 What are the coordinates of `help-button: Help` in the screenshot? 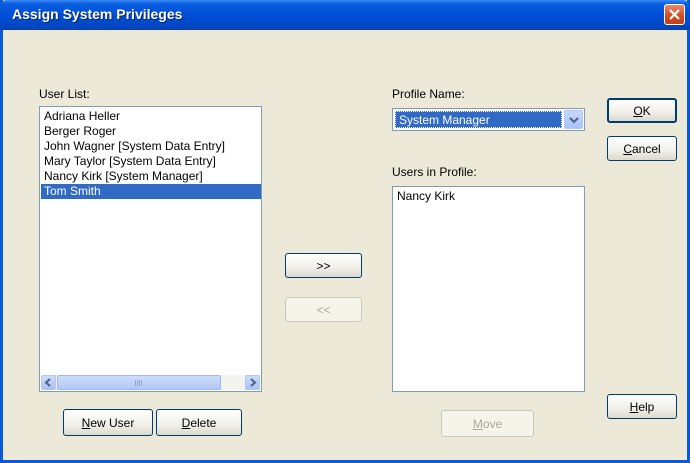 It's located at (642, 406).